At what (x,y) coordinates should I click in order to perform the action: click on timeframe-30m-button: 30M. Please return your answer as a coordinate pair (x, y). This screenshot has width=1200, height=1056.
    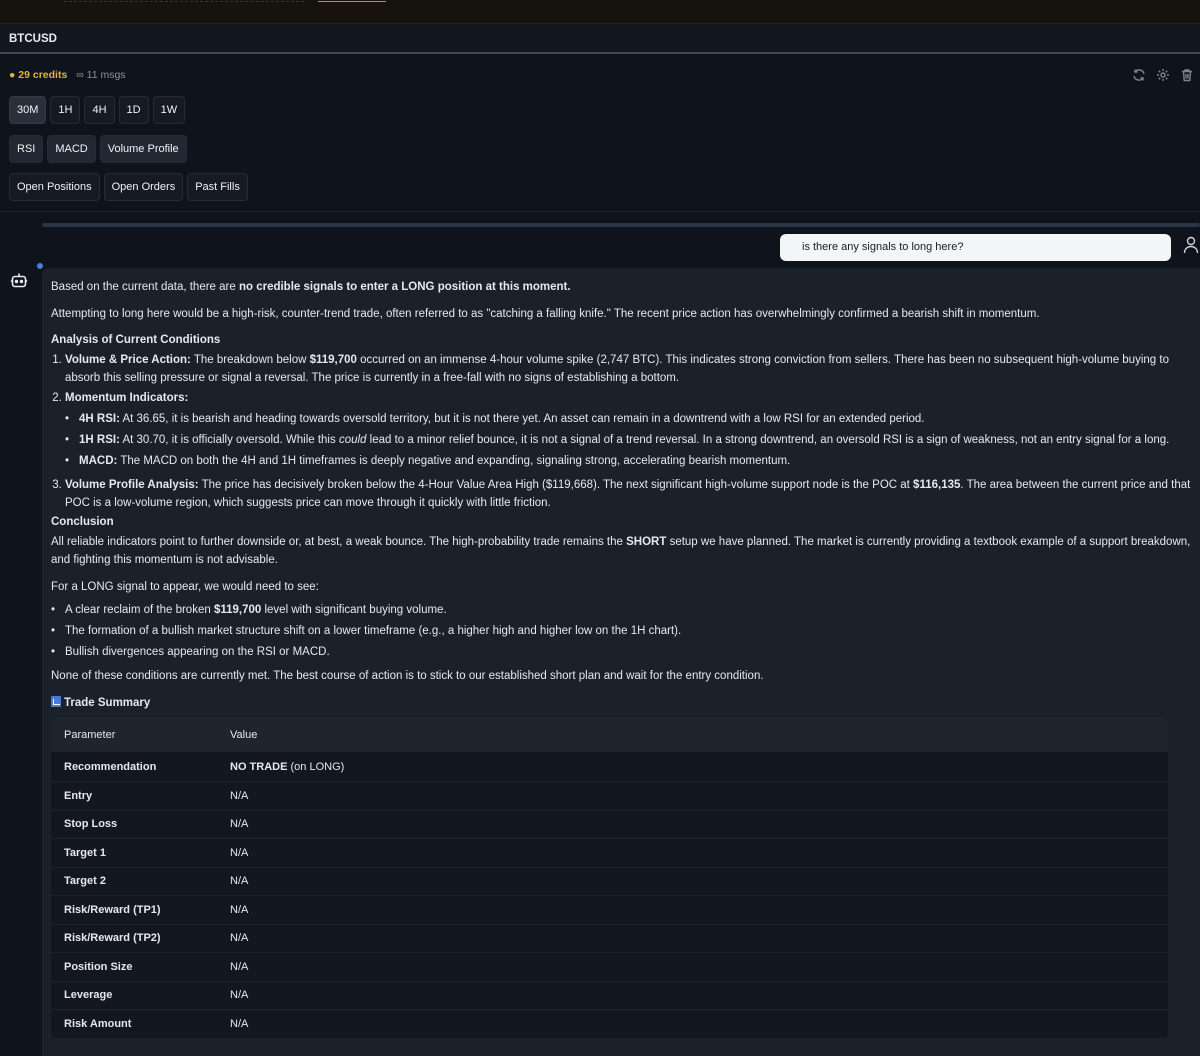
    Looking at the image, I should click on (28, 110).